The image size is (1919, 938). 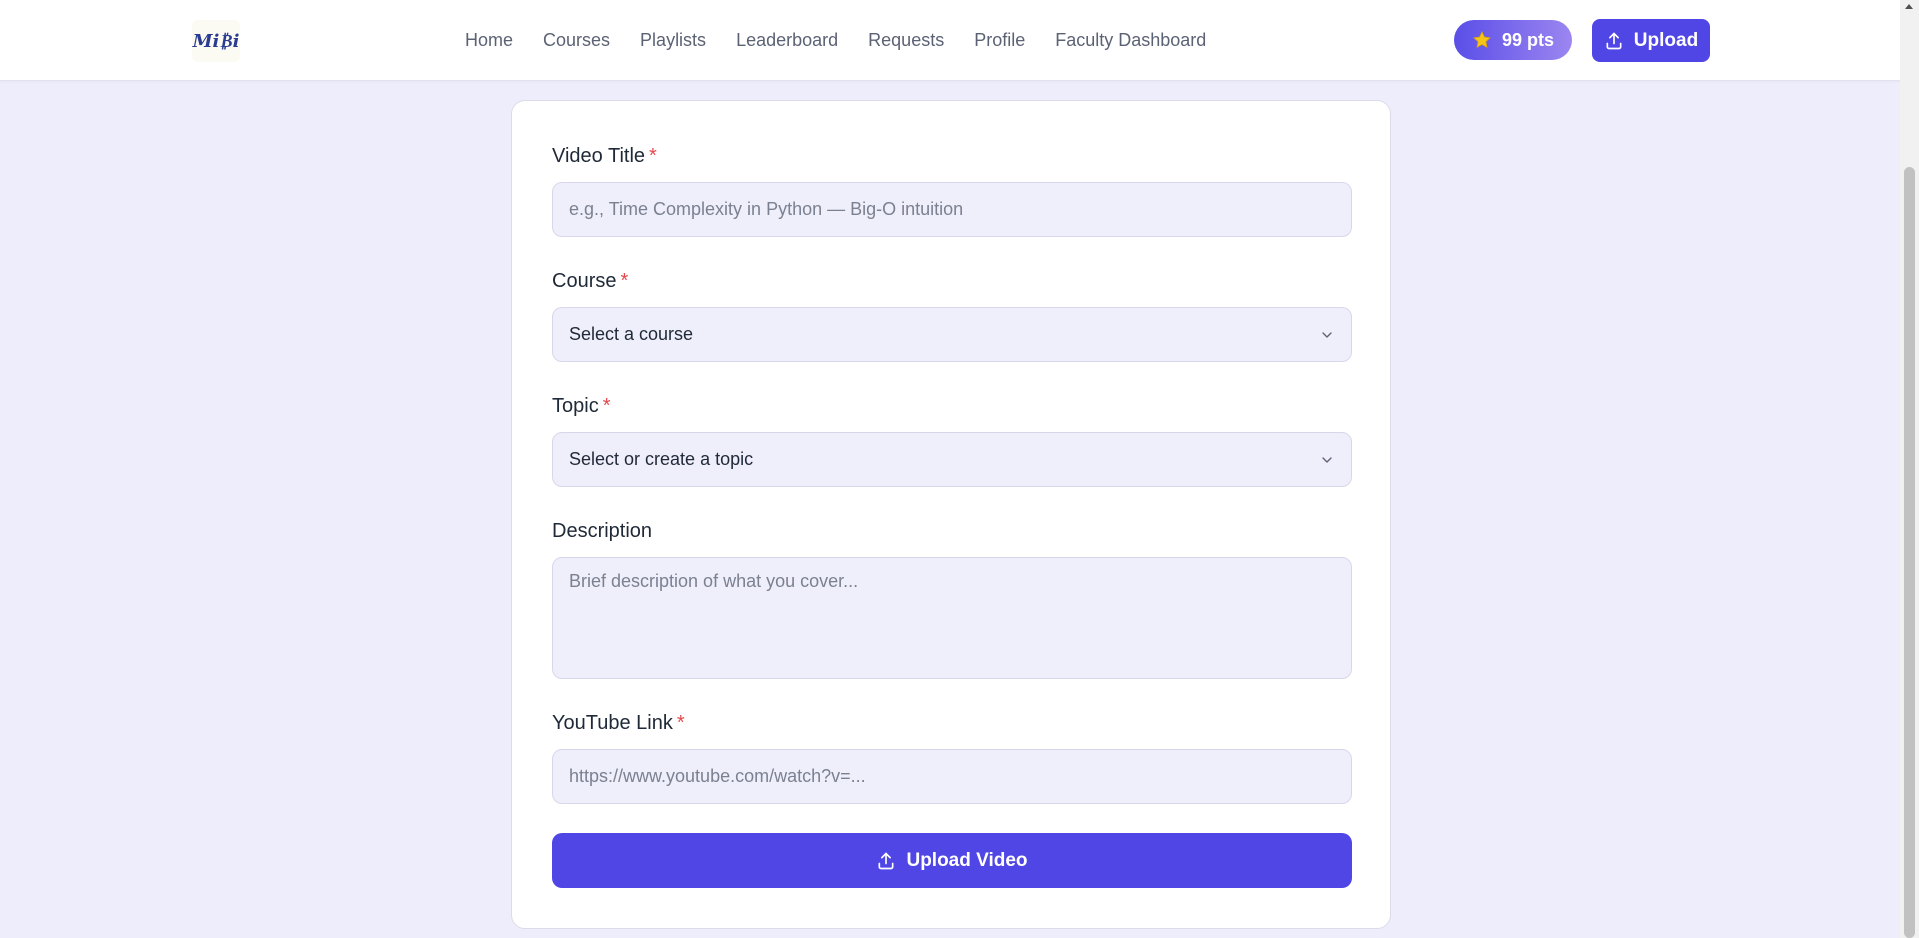 What do you see at coordinates (906, 40) in the screenshot?
I see `nav-requests: Requests` at bounding box center [906, 40].